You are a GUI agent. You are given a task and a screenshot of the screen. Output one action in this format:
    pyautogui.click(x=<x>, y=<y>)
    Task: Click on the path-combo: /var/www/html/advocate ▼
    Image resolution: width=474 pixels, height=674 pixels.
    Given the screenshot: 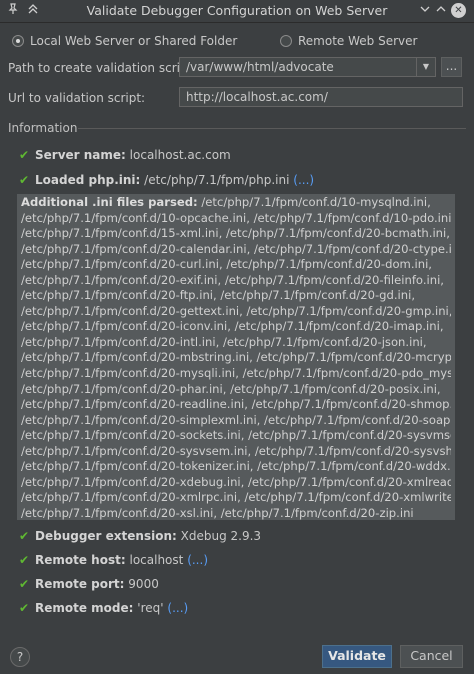 What is the action you would take?
    pyautogui.click(x=307, y=67)
    